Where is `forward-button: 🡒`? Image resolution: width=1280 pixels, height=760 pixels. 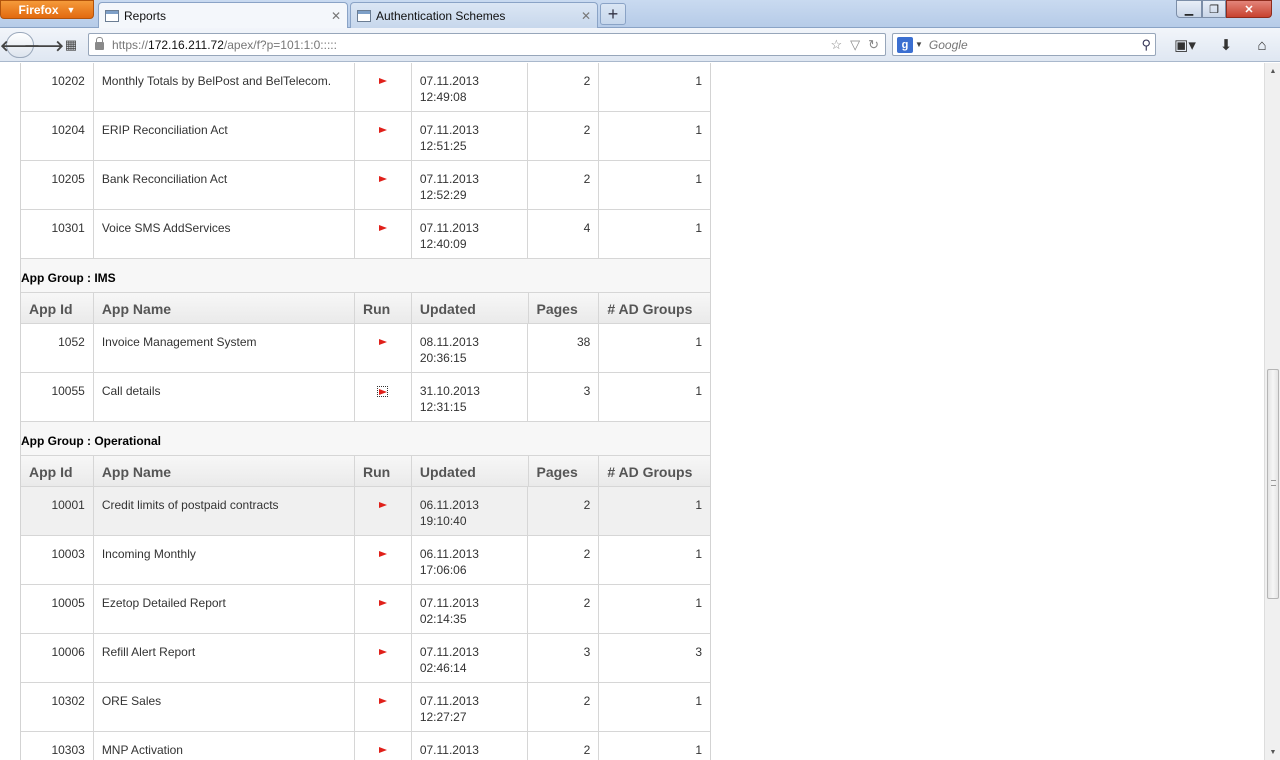 forward-button: 🡒 is located at coordinates (44, 45).